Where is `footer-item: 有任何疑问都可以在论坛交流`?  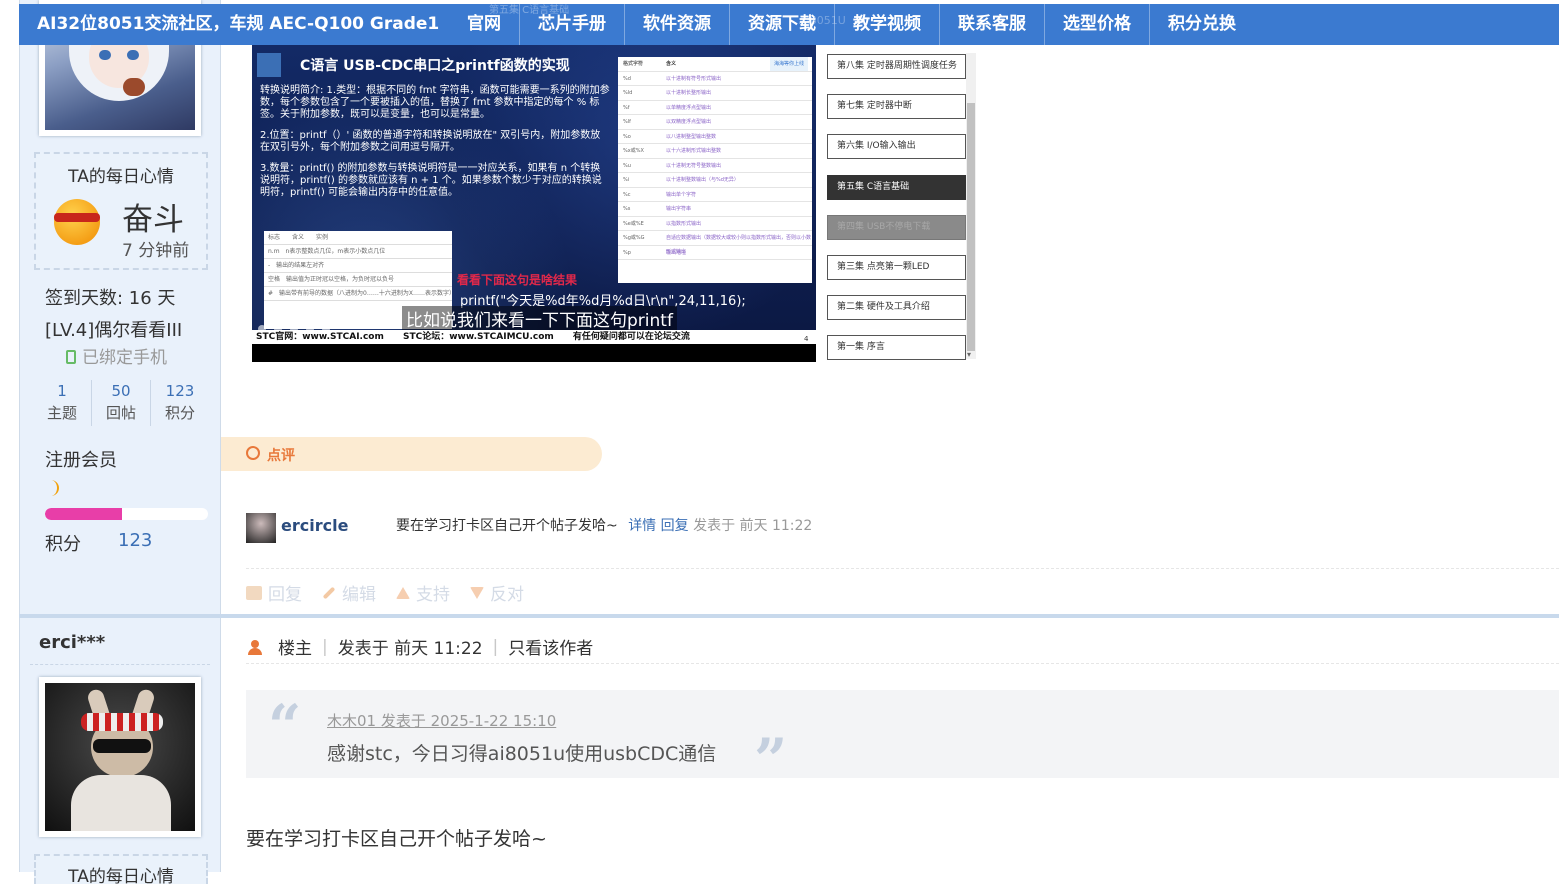 footer-item: 有任何疑问都可以在论坛交流 is located at coordinates (631, 337).